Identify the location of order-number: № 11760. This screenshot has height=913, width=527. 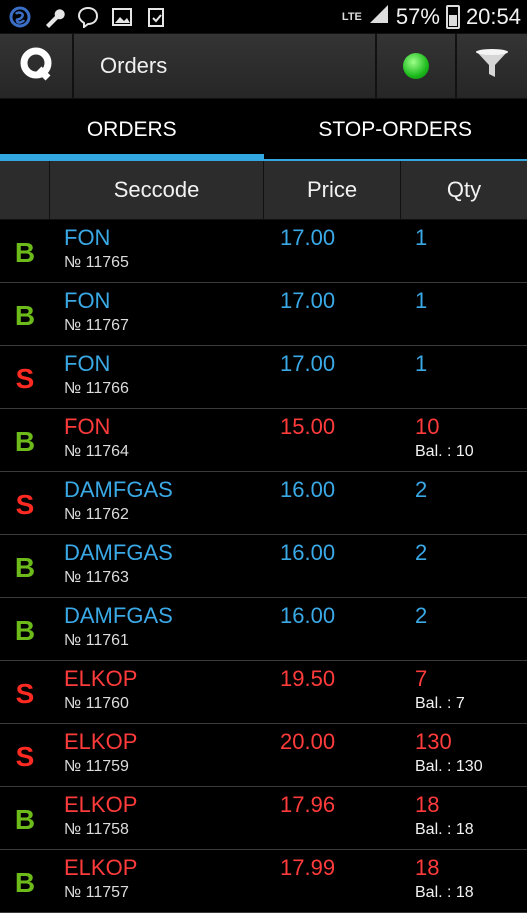
(164, 704).